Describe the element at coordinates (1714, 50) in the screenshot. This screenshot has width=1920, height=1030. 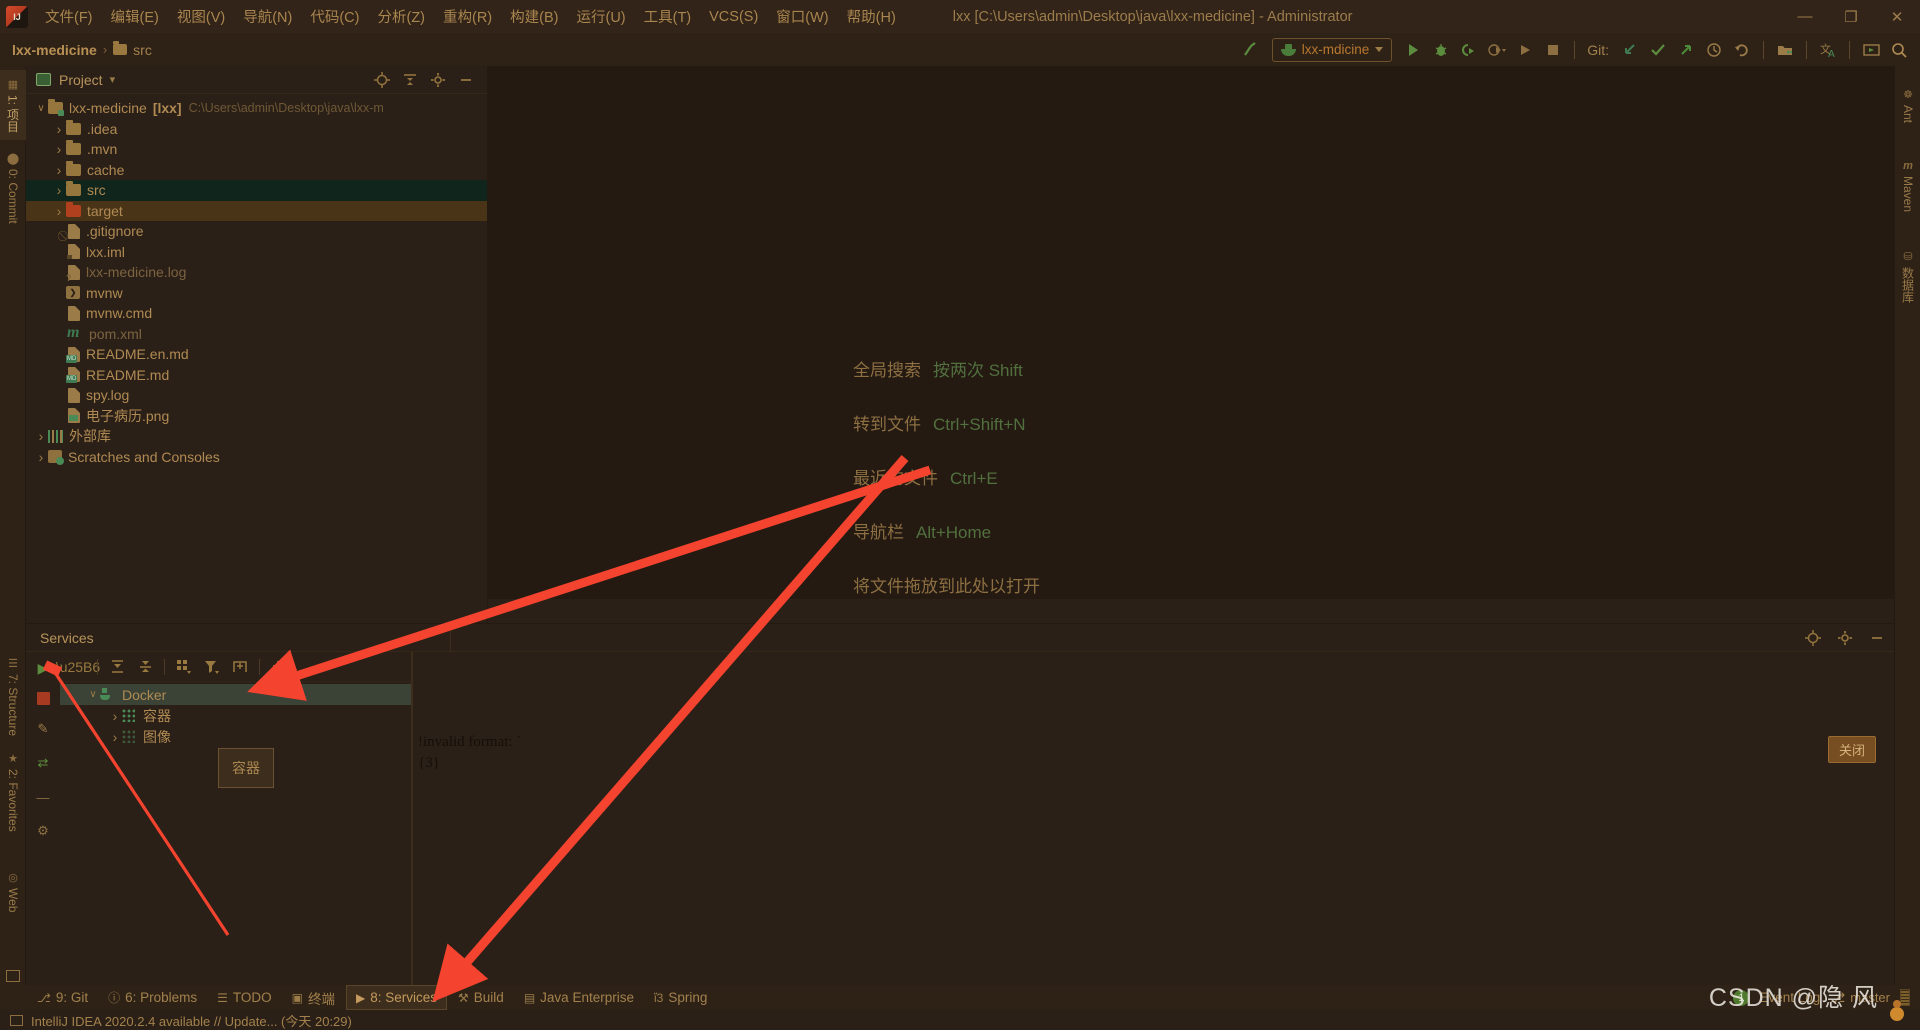
I see `git-history-icon` at that location.